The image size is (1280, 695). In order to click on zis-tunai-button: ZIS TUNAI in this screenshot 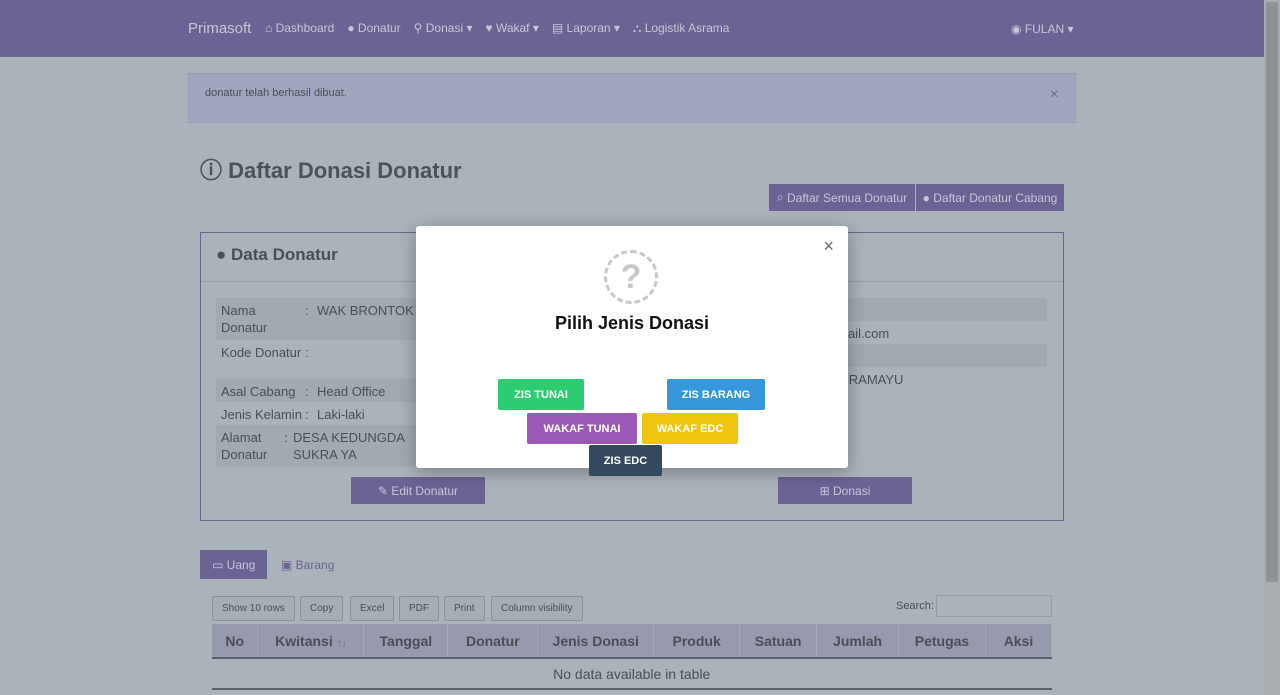, I will do `click(541, 394)`.